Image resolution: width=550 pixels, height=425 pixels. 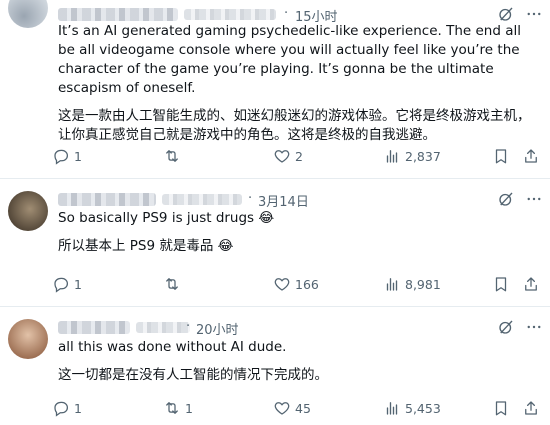 What do you see at coordinates (166, 218) in the screenshot?
I see `reply-text-en: So basically PS9 is just drugs 😂` at bounding box center [166, 218].